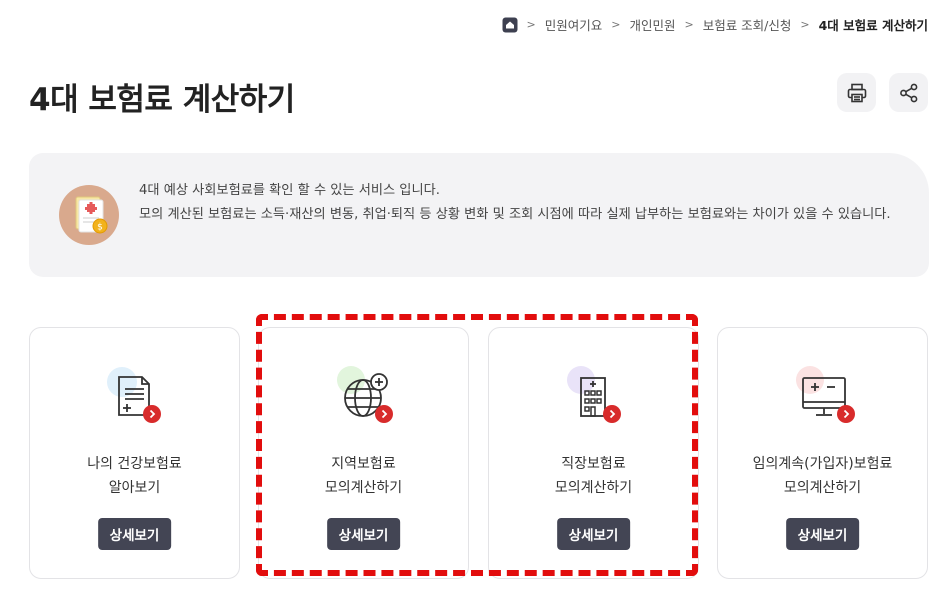 This screenshot has height=596, width=938. I want to click on card-my-health-insurance: 나의 건강보험료 알아보기 상세보기, so click(134, 453).